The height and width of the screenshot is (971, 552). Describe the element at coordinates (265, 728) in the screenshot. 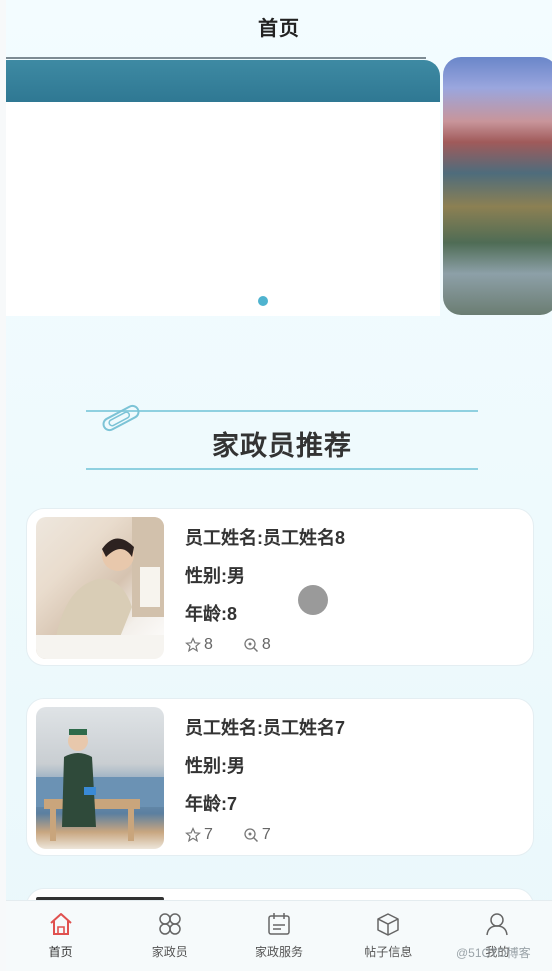

I see `staff-name: 员工姓名:员工姓名7` at that location.